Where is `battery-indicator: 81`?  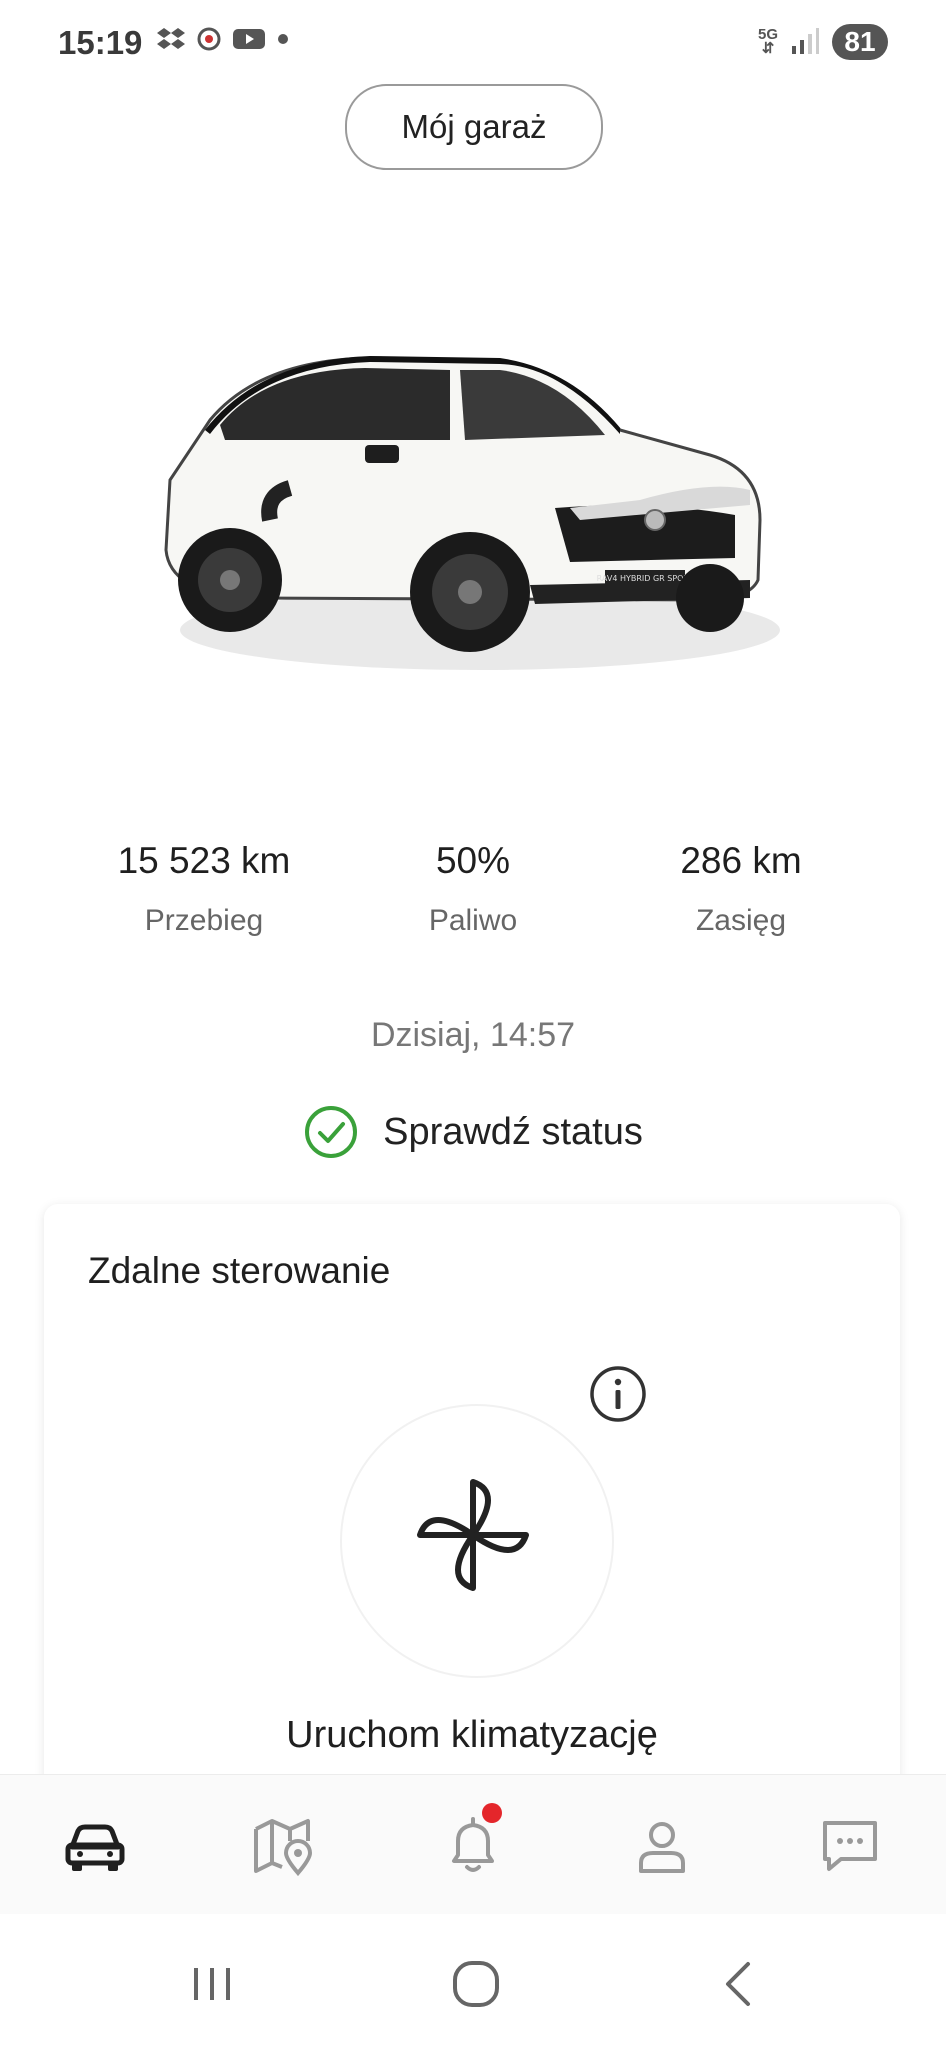 battery-indicator: 81 is located at coordinates (860, 42).